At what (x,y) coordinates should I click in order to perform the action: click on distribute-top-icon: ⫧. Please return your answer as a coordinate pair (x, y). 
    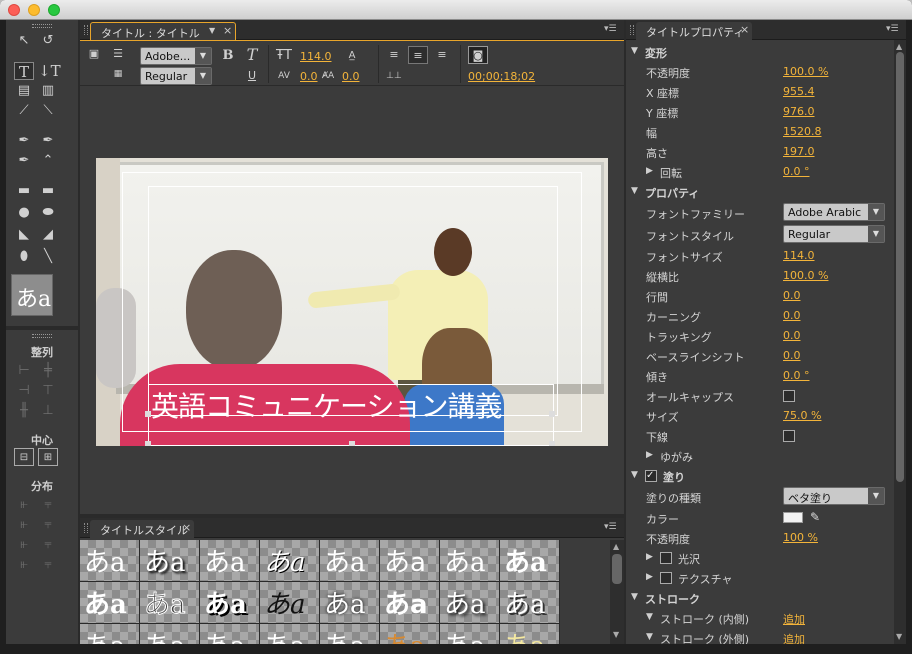
    Looking at the image, I should click on (48, 505).